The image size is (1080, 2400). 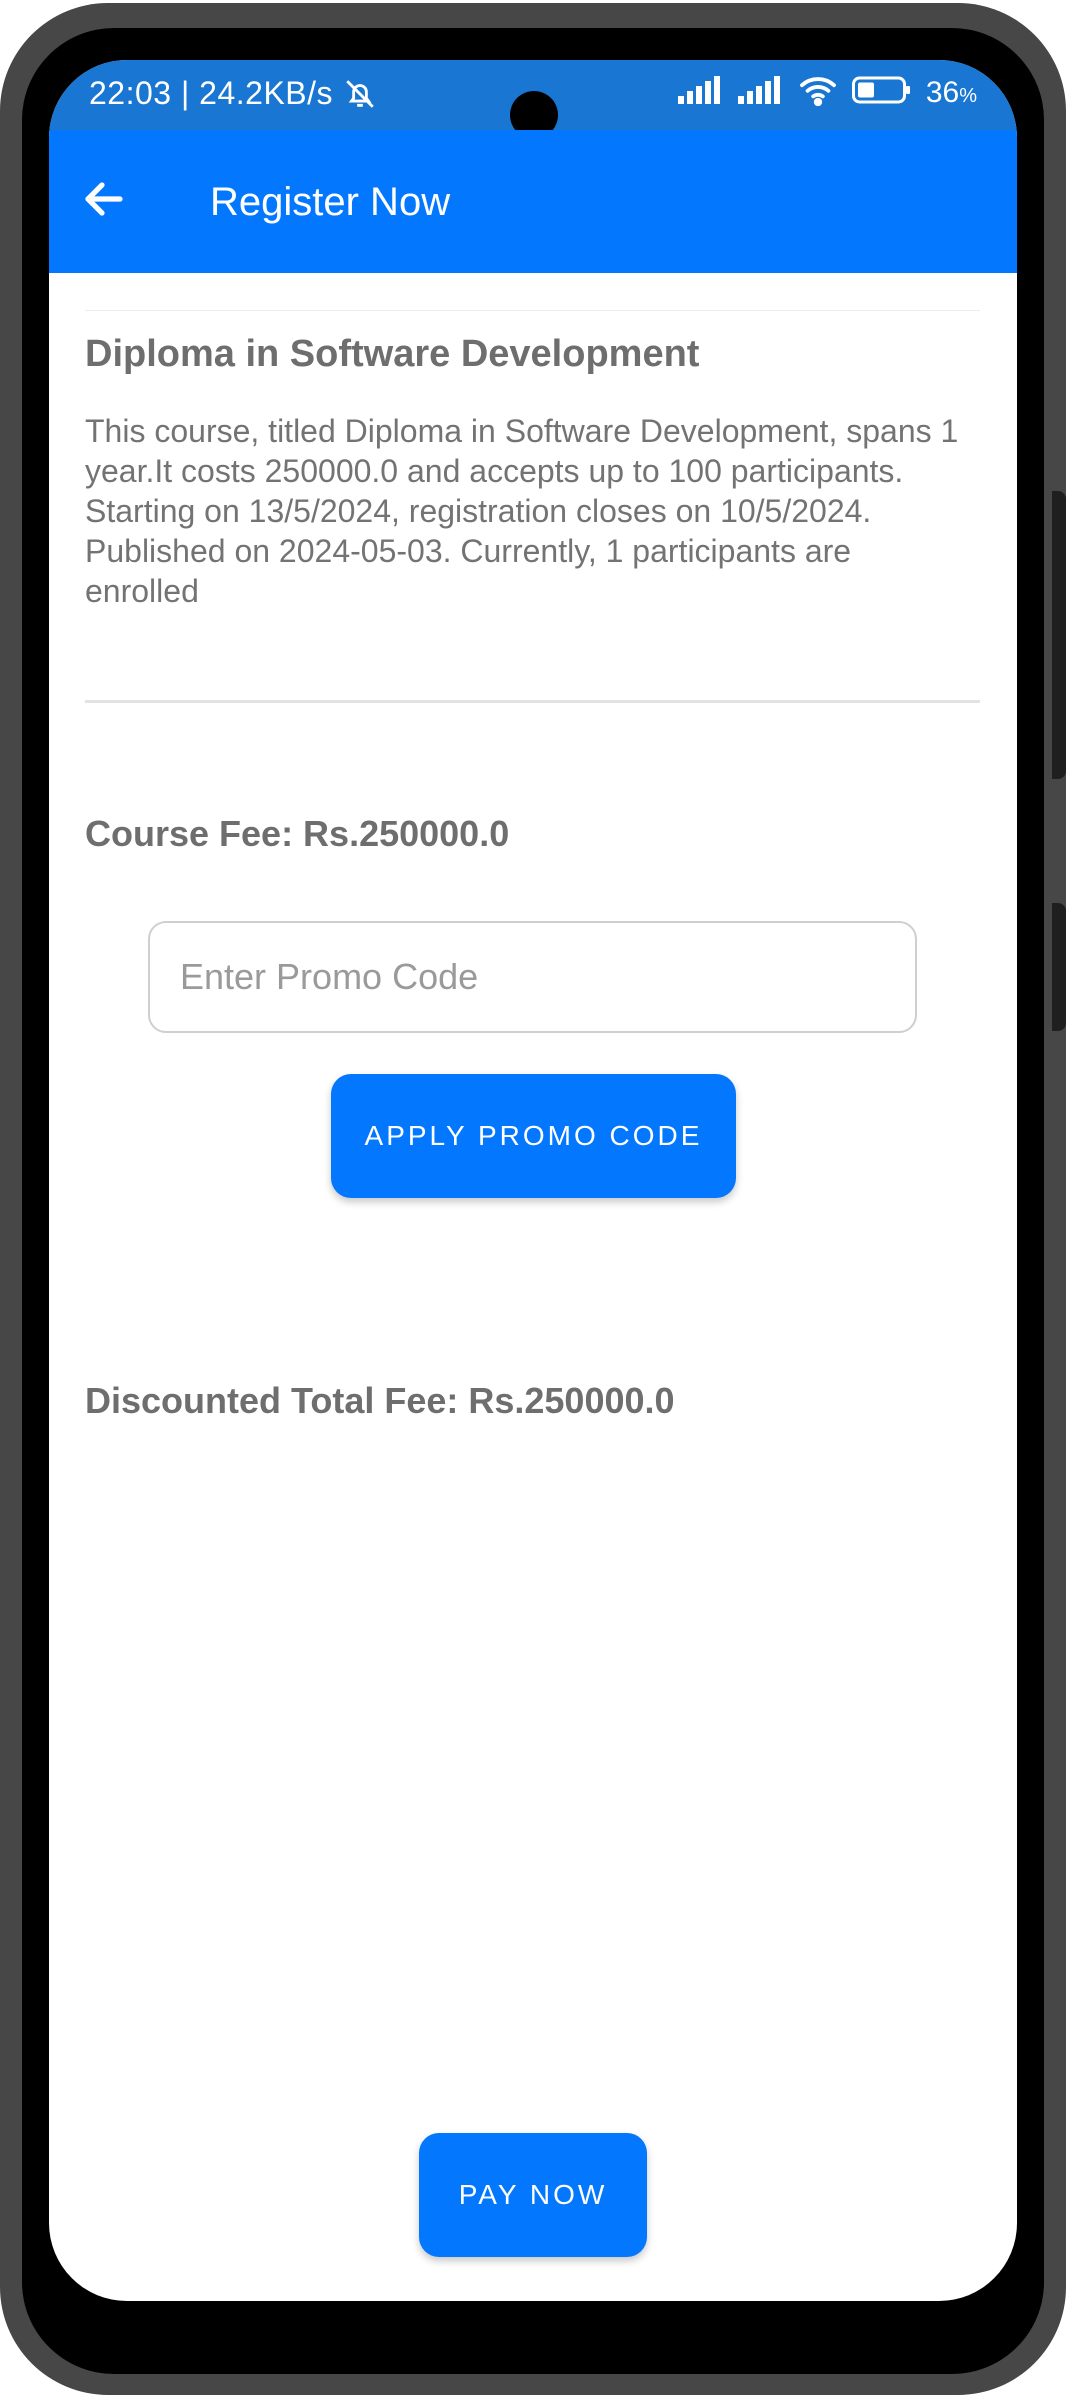 I want to click on apply-promo-code-button: APPLY PROMO CODE, so click(x=533, y=1136).